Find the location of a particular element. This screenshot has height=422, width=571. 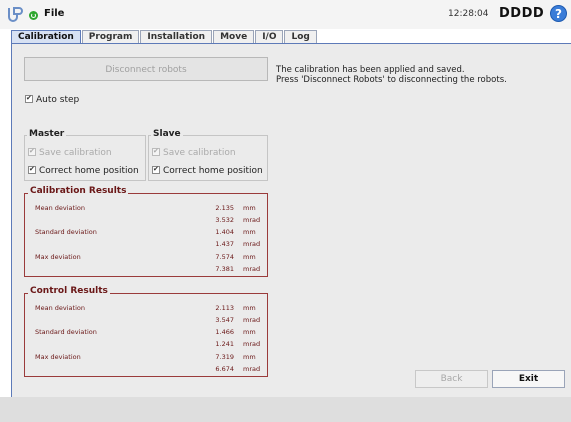

tab-move: Move is located at coordinates (234, 37).